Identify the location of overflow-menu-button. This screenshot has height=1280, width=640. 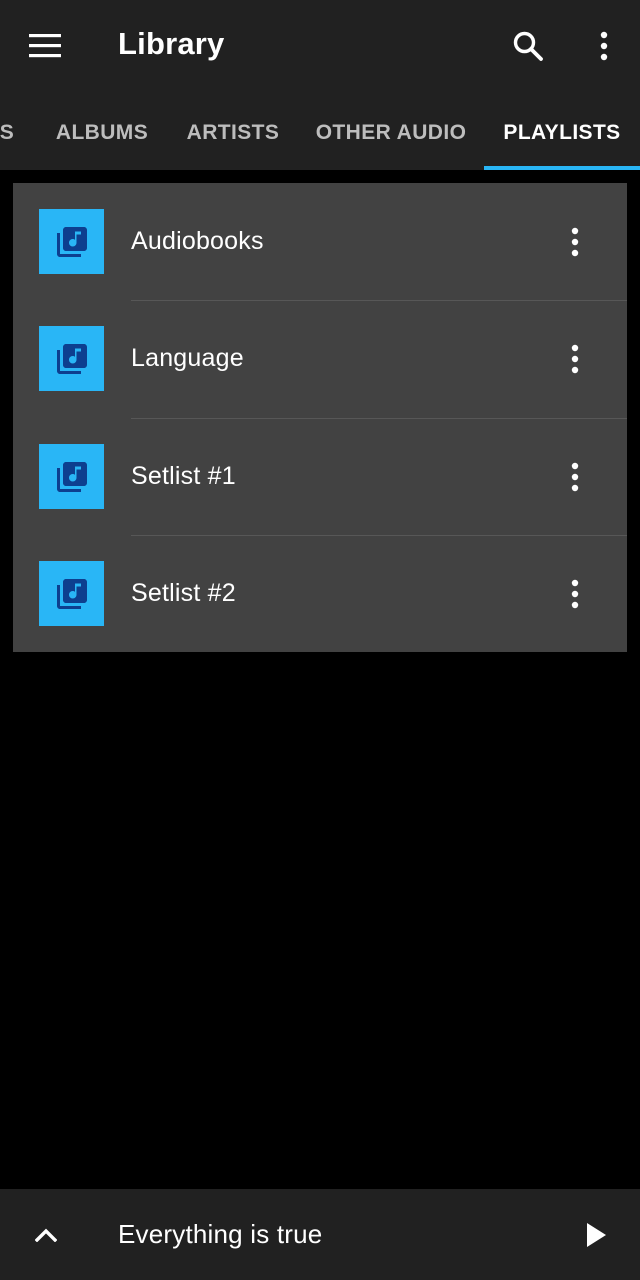
(604, 46).